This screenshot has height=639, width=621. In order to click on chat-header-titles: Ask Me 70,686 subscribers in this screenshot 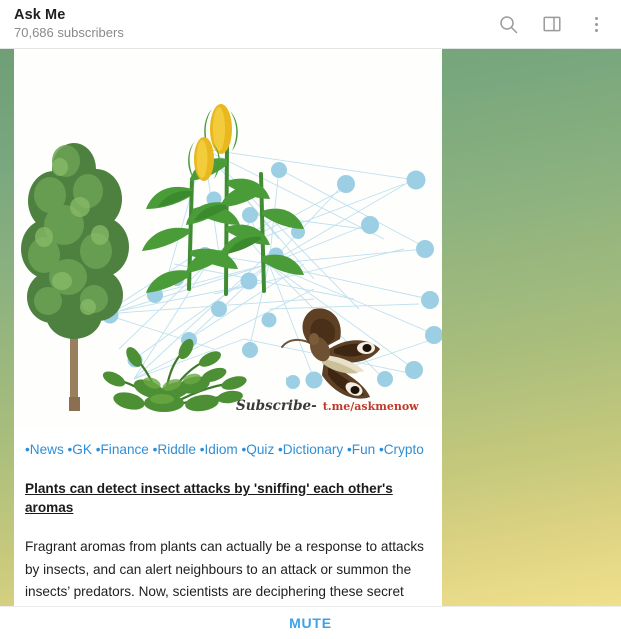, I will do `click(69, 24)`.